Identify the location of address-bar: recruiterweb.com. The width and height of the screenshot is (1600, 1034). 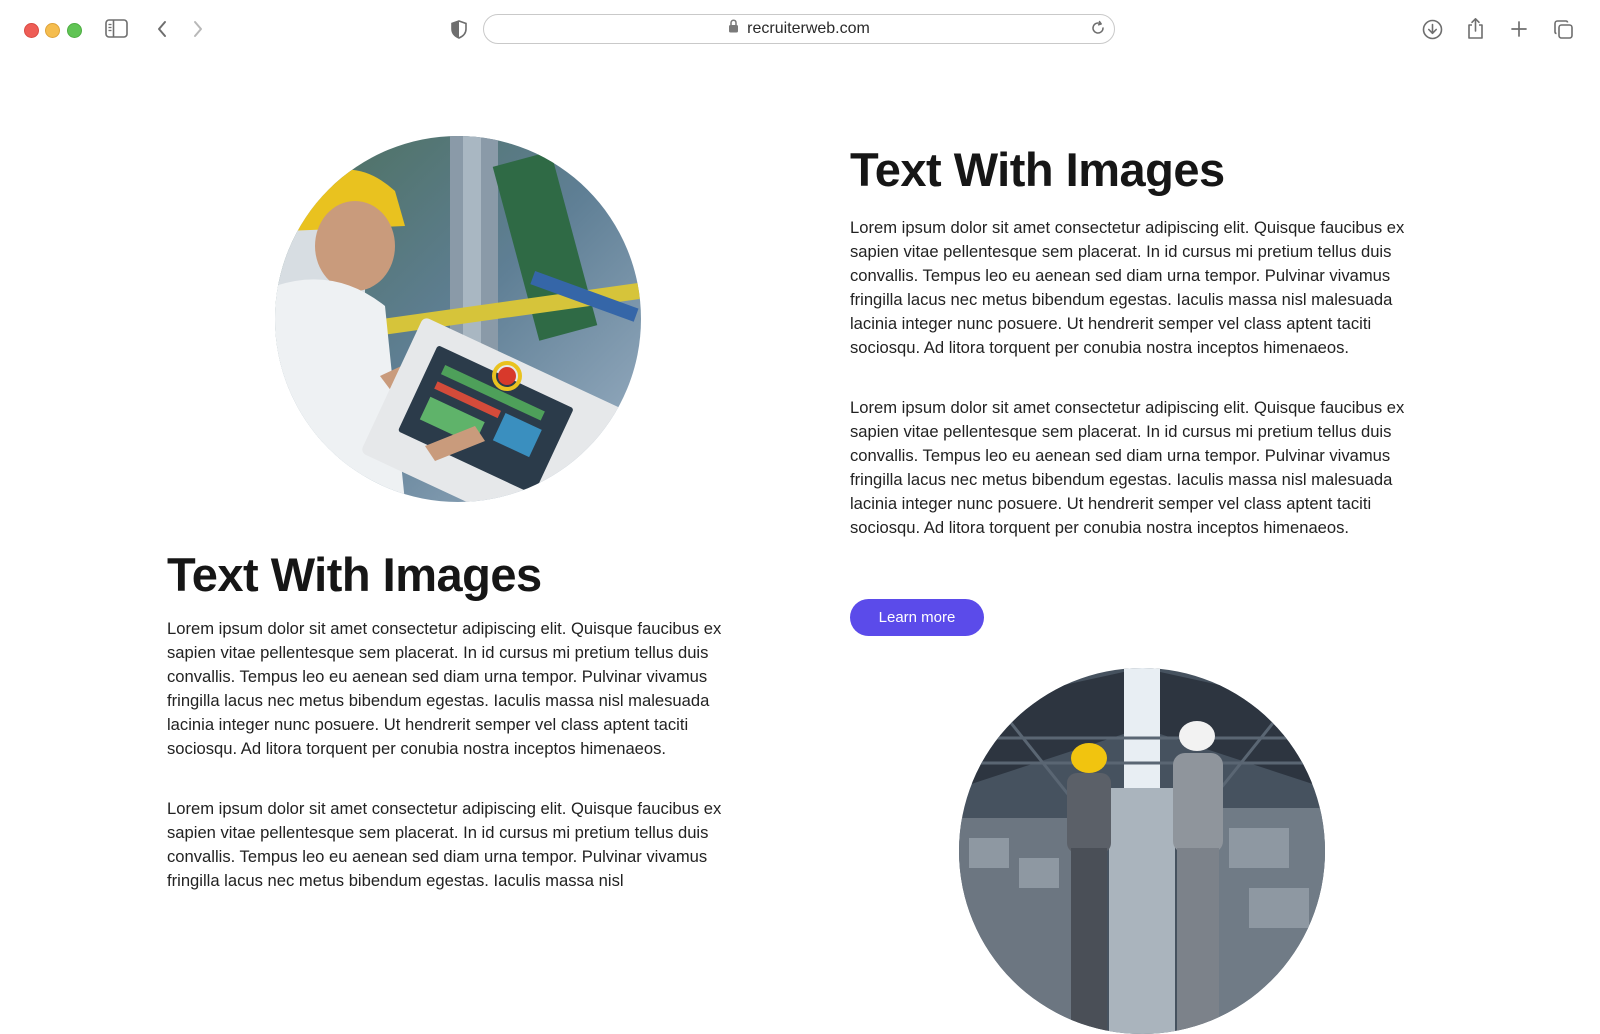
(799, 29).